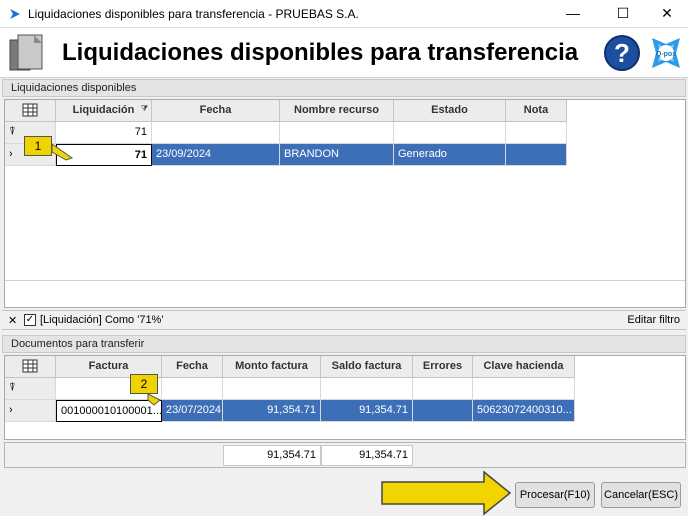 The width and height of the screenshot is (688, 516). I want to click on minimize-button: —, so click(573, 14).